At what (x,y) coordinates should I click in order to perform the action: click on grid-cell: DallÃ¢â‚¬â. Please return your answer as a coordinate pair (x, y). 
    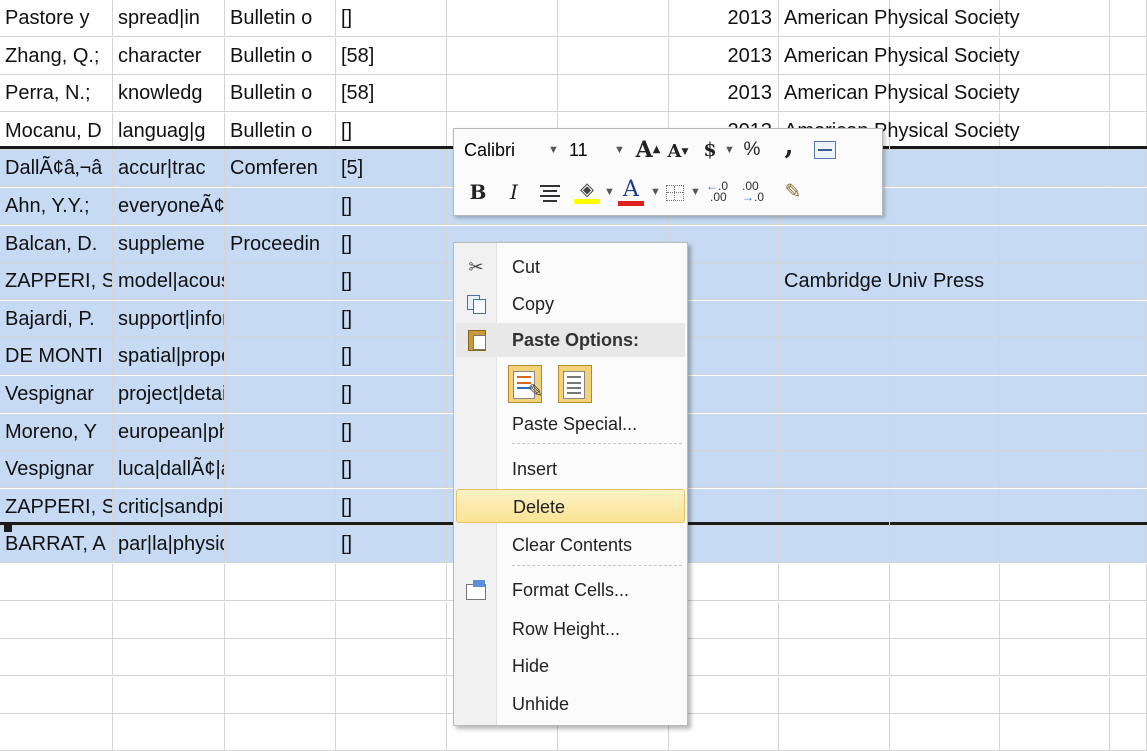
    Looking at the image, I should click on (56, 169).